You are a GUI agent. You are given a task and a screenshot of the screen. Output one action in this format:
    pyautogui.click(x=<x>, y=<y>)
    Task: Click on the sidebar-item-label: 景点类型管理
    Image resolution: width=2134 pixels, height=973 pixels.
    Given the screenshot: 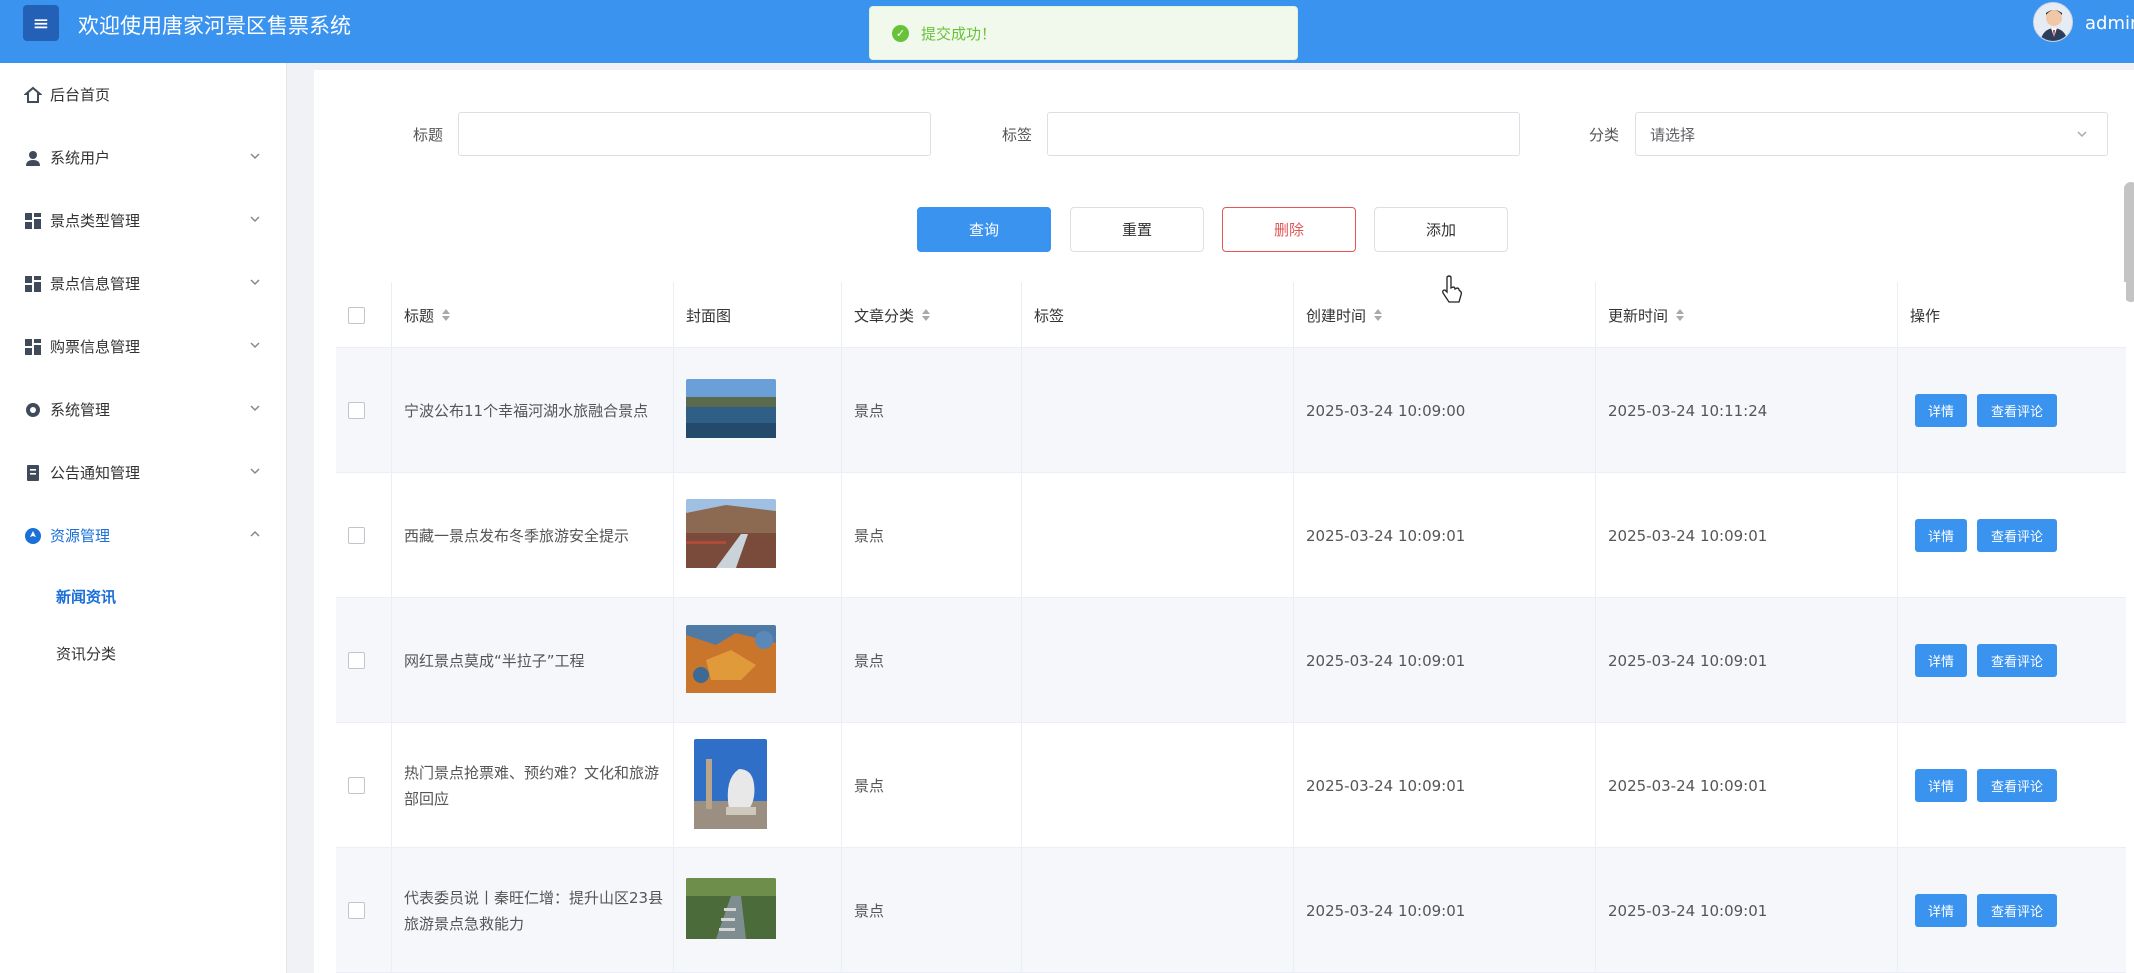 What is the action you would take?
    pyautogui.click(x=95, y=221)
    